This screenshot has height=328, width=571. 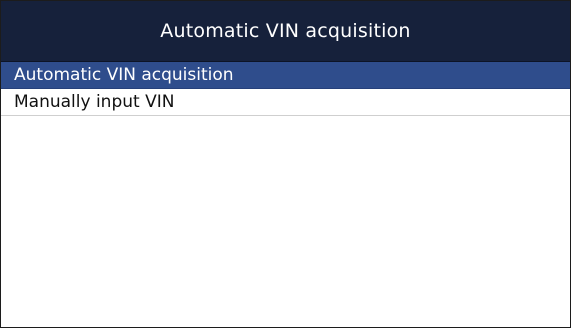 What do you see at coordinates (285, 102) in the screenshot?
I see `menu-item-manual-vin: Manually input VIN` at bounding box center [285, 102].